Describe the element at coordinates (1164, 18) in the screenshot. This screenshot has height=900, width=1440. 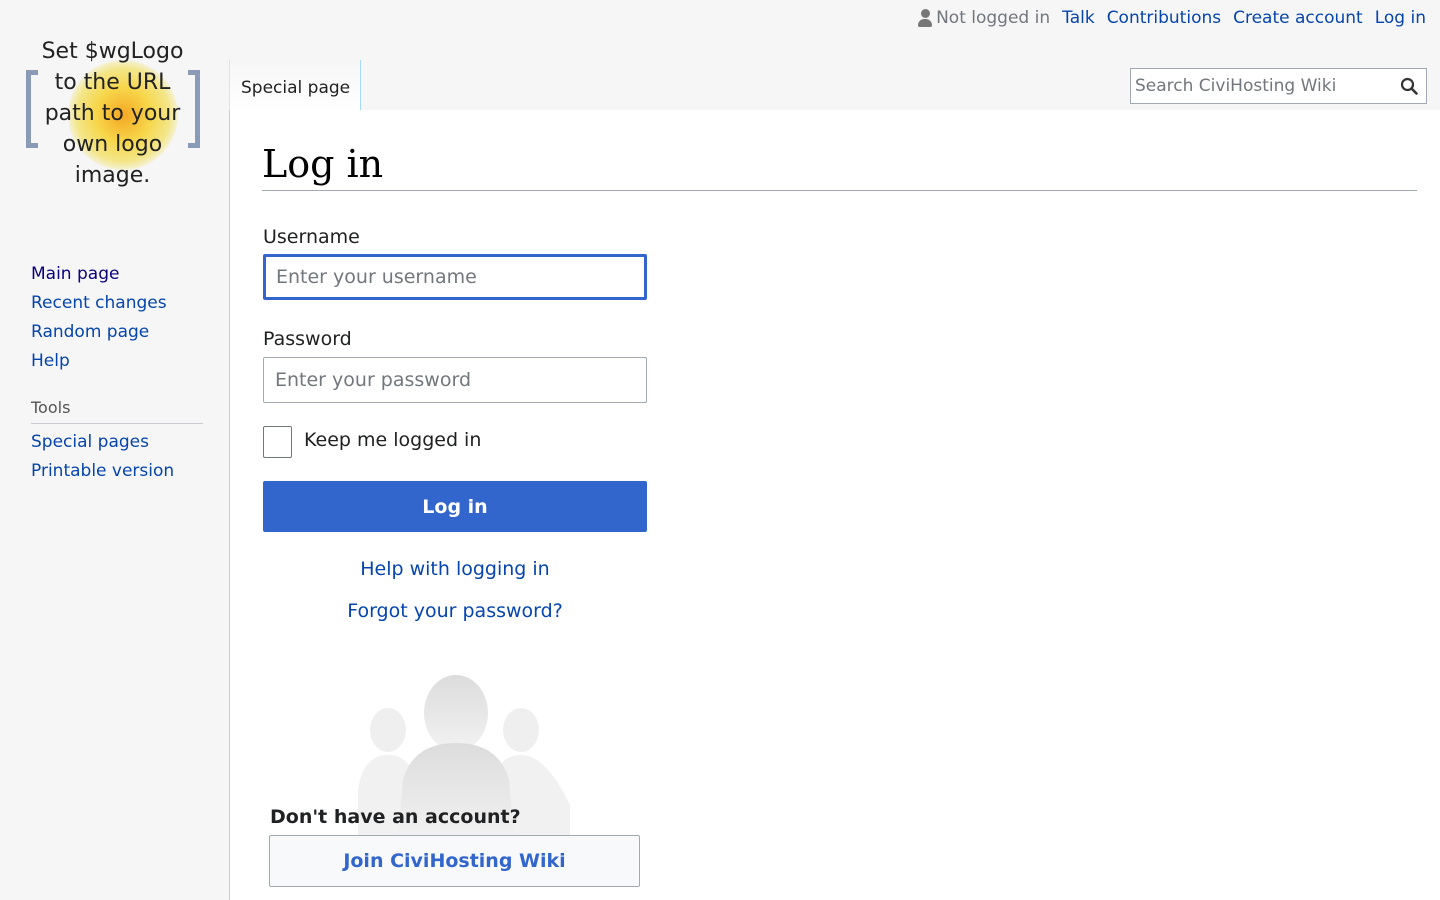
I see `contributions-link: Contributions` at that location.